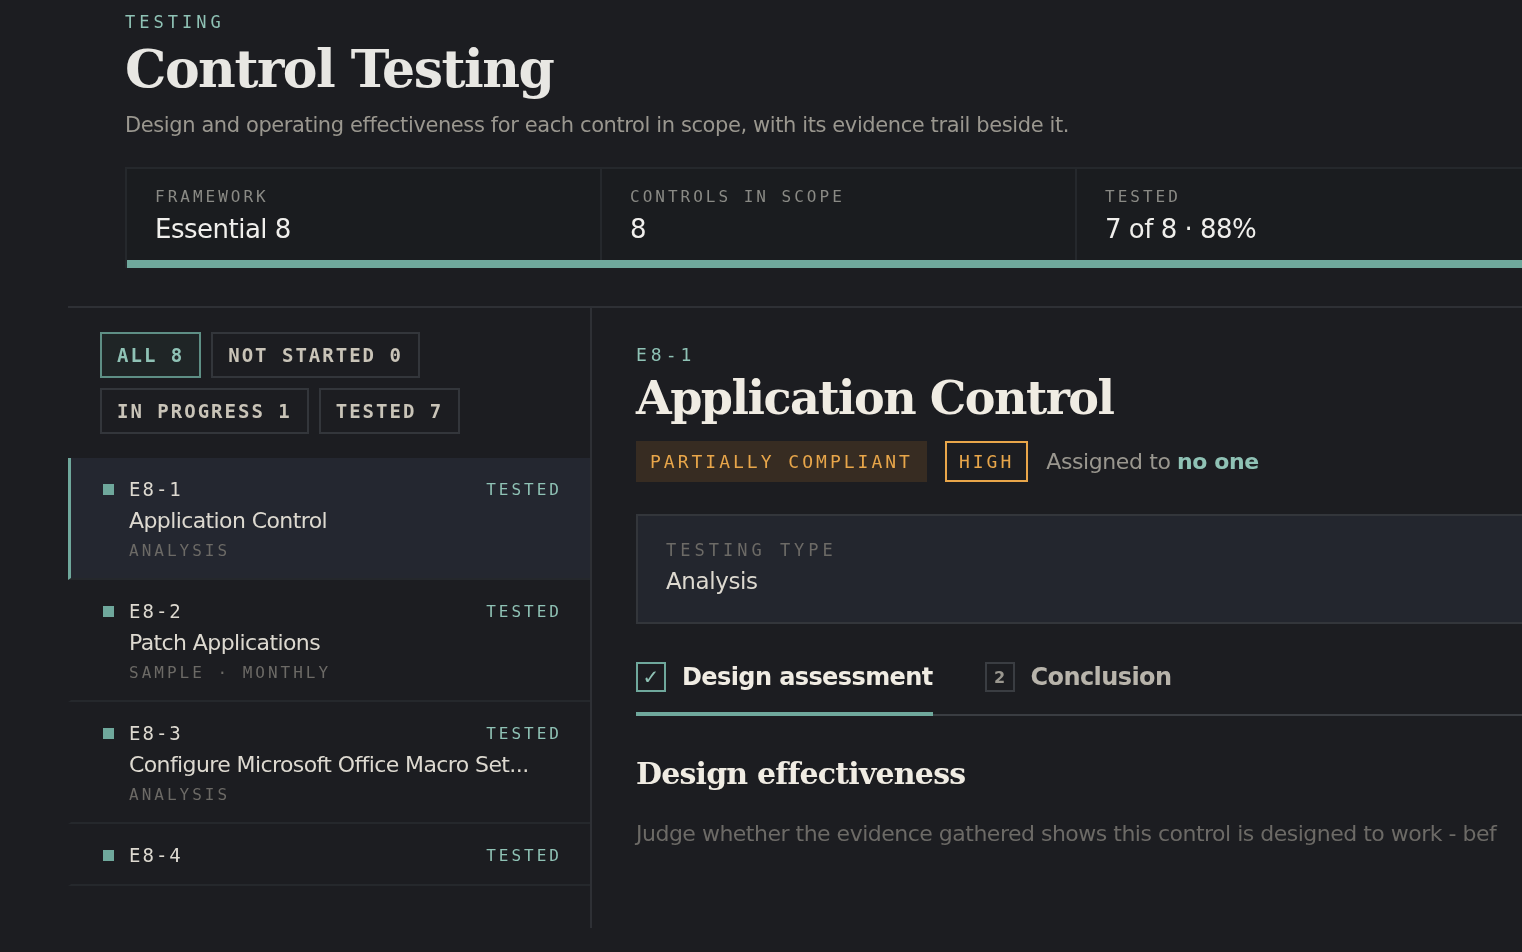  What do you see at coordinates (784, 685) in the screenshot?
I see `step-tab: ✓ Design assessment` at bounding box center [784, 685].